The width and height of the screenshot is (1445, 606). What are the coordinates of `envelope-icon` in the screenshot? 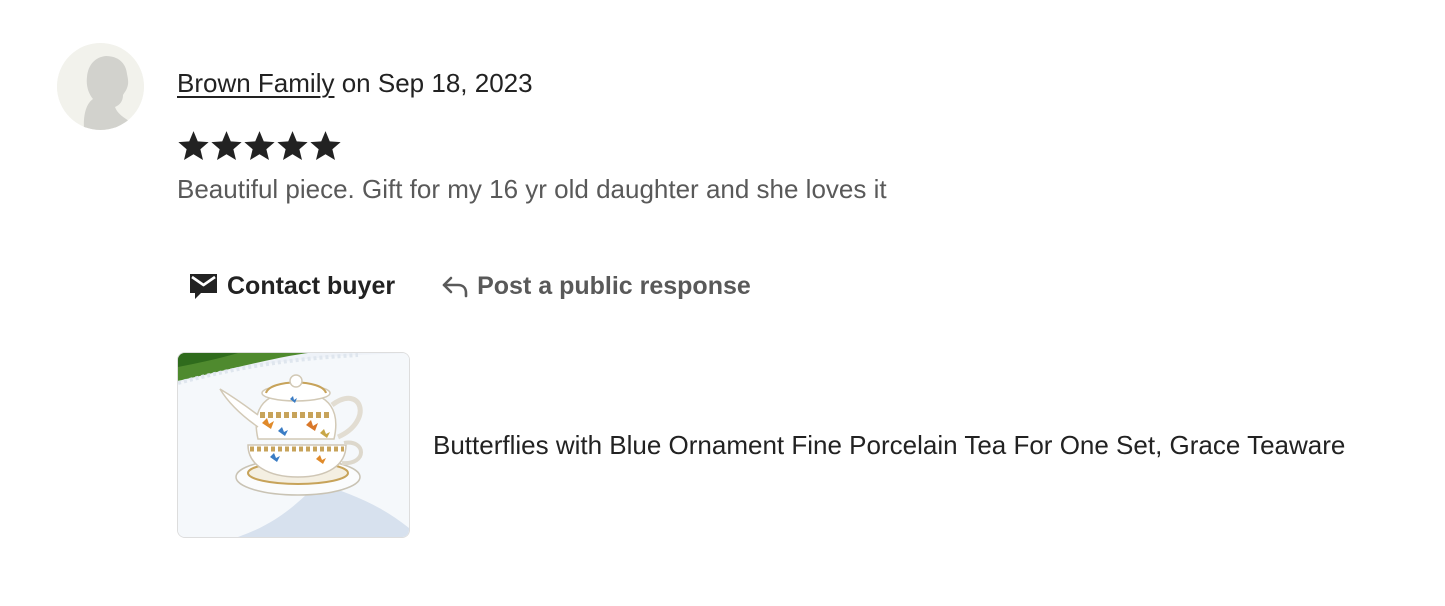 It's located at (203, 286).